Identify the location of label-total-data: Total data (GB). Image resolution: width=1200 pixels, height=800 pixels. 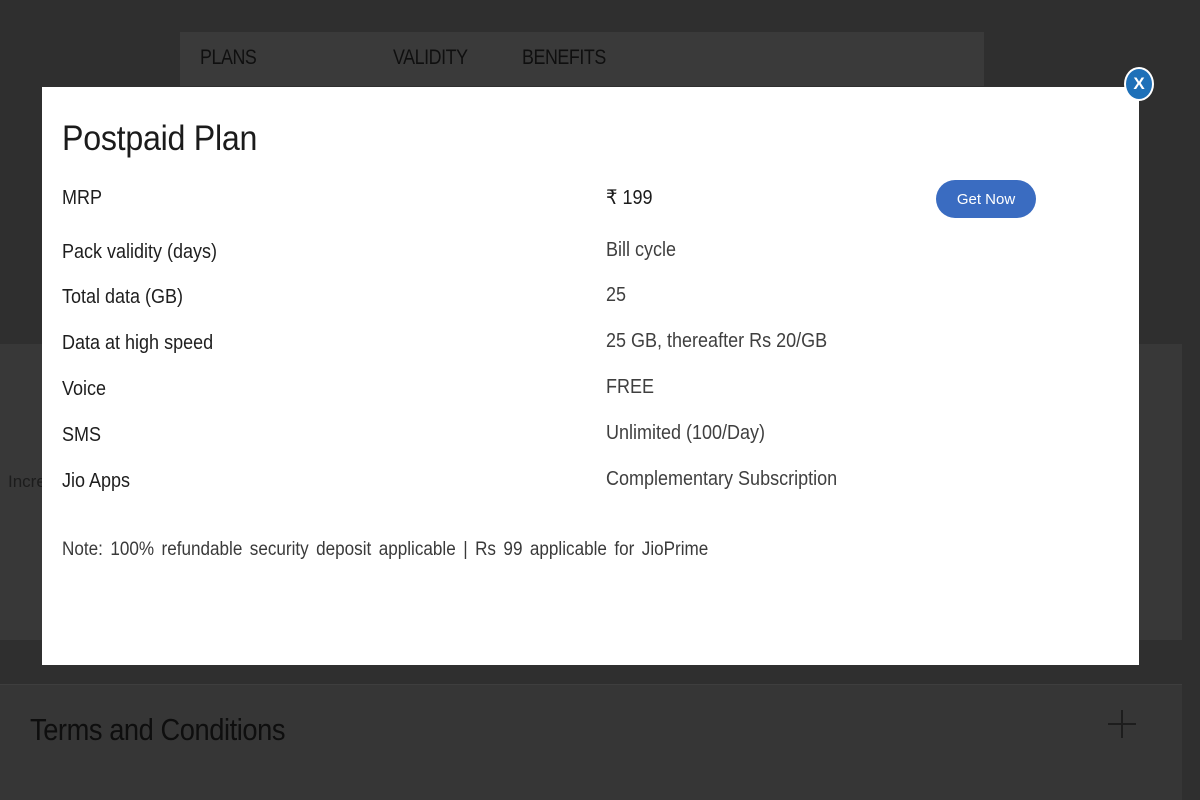
(123, 297).